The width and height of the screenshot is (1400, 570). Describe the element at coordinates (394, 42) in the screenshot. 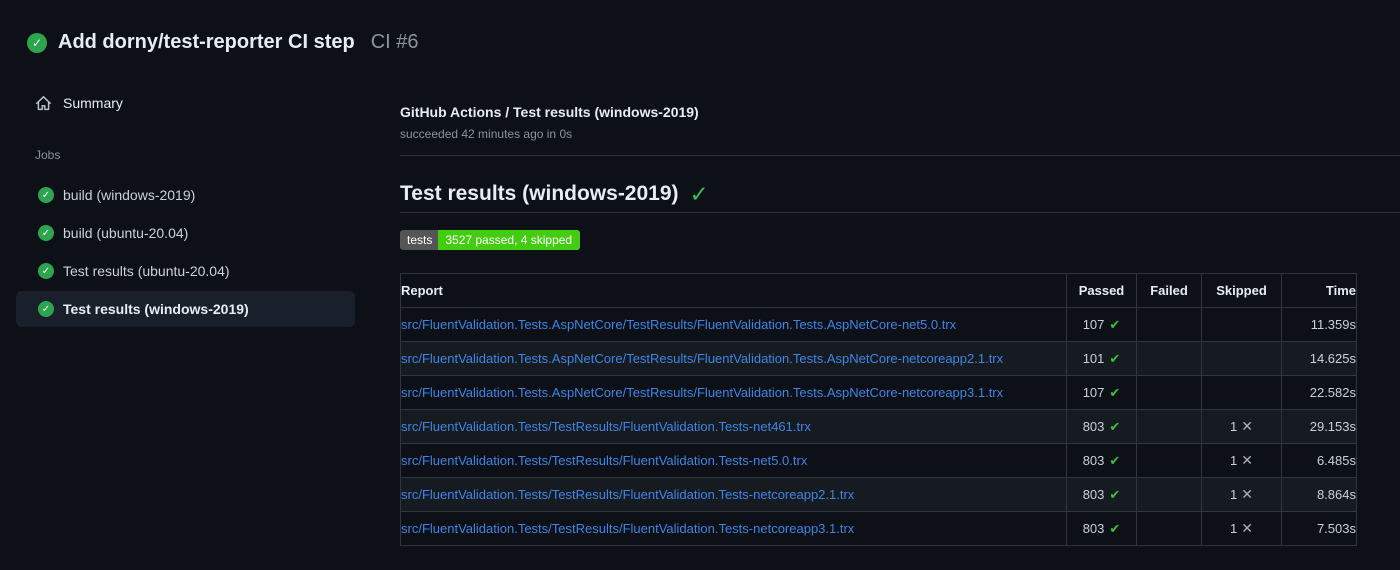

I see `run-number: CI #6` at that location.